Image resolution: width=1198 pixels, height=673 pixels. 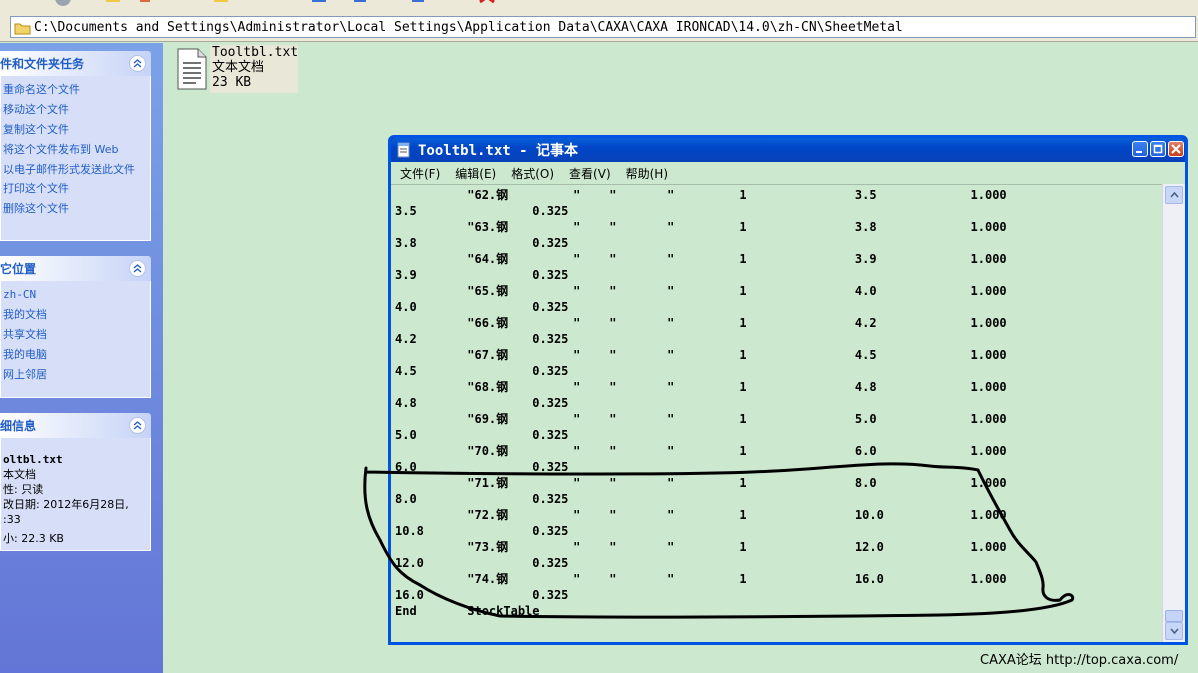 What do you see at coordinates (701, 355) in the screenshot?
I see `text-line: "67.钢 " " " 1 4.5 1.000` at bounding box center [701, 355].